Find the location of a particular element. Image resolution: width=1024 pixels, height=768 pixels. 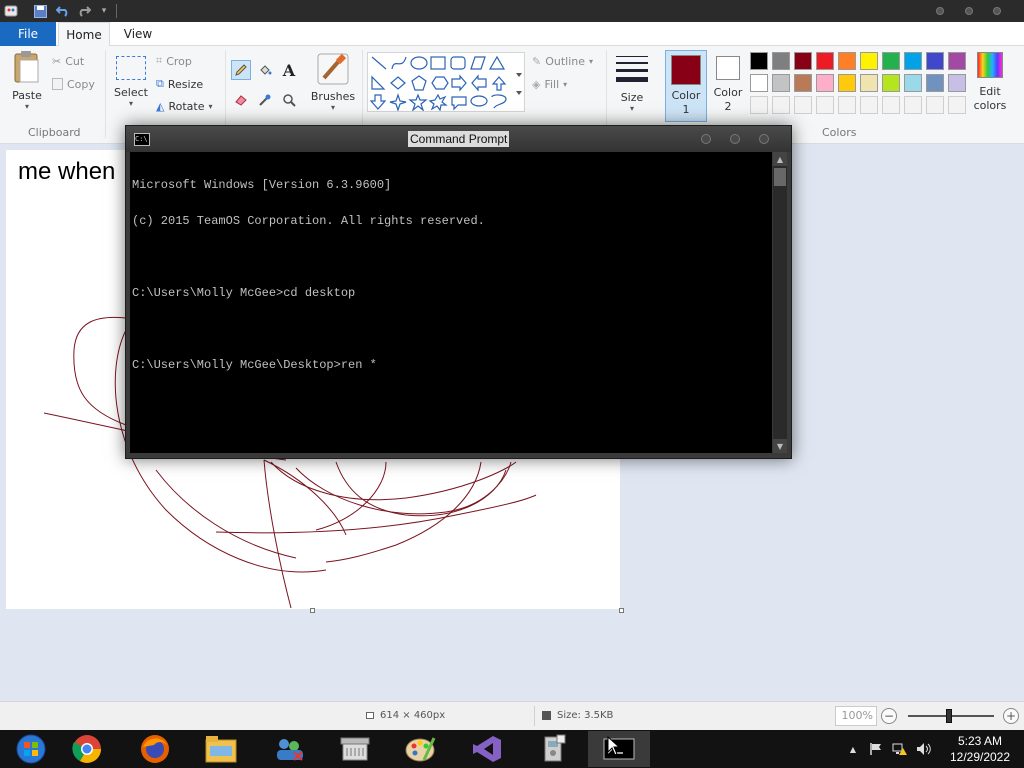

shapes-gallery is located at coordinates (446, 82).